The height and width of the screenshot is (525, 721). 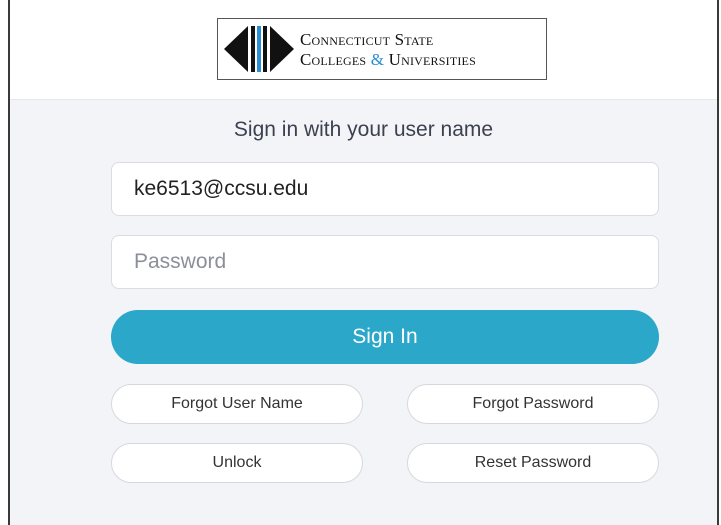 I want to click on password-input, so click(x=385, y=262).